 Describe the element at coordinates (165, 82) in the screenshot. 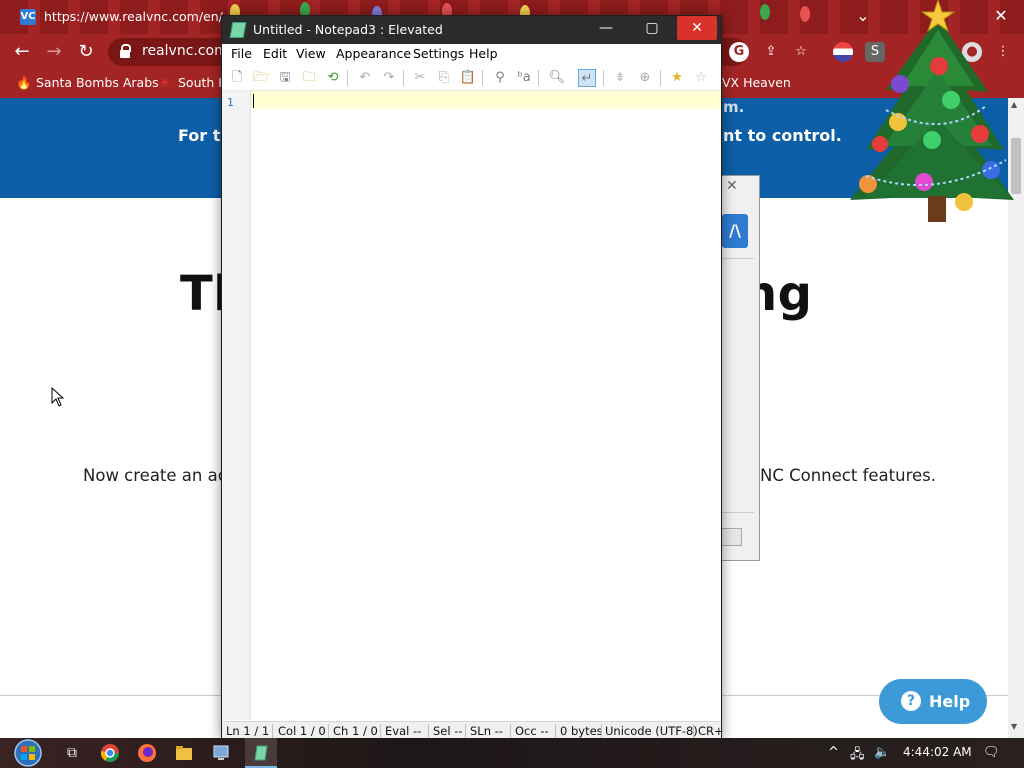

I see `asterisk-icon: ✳` at that location.